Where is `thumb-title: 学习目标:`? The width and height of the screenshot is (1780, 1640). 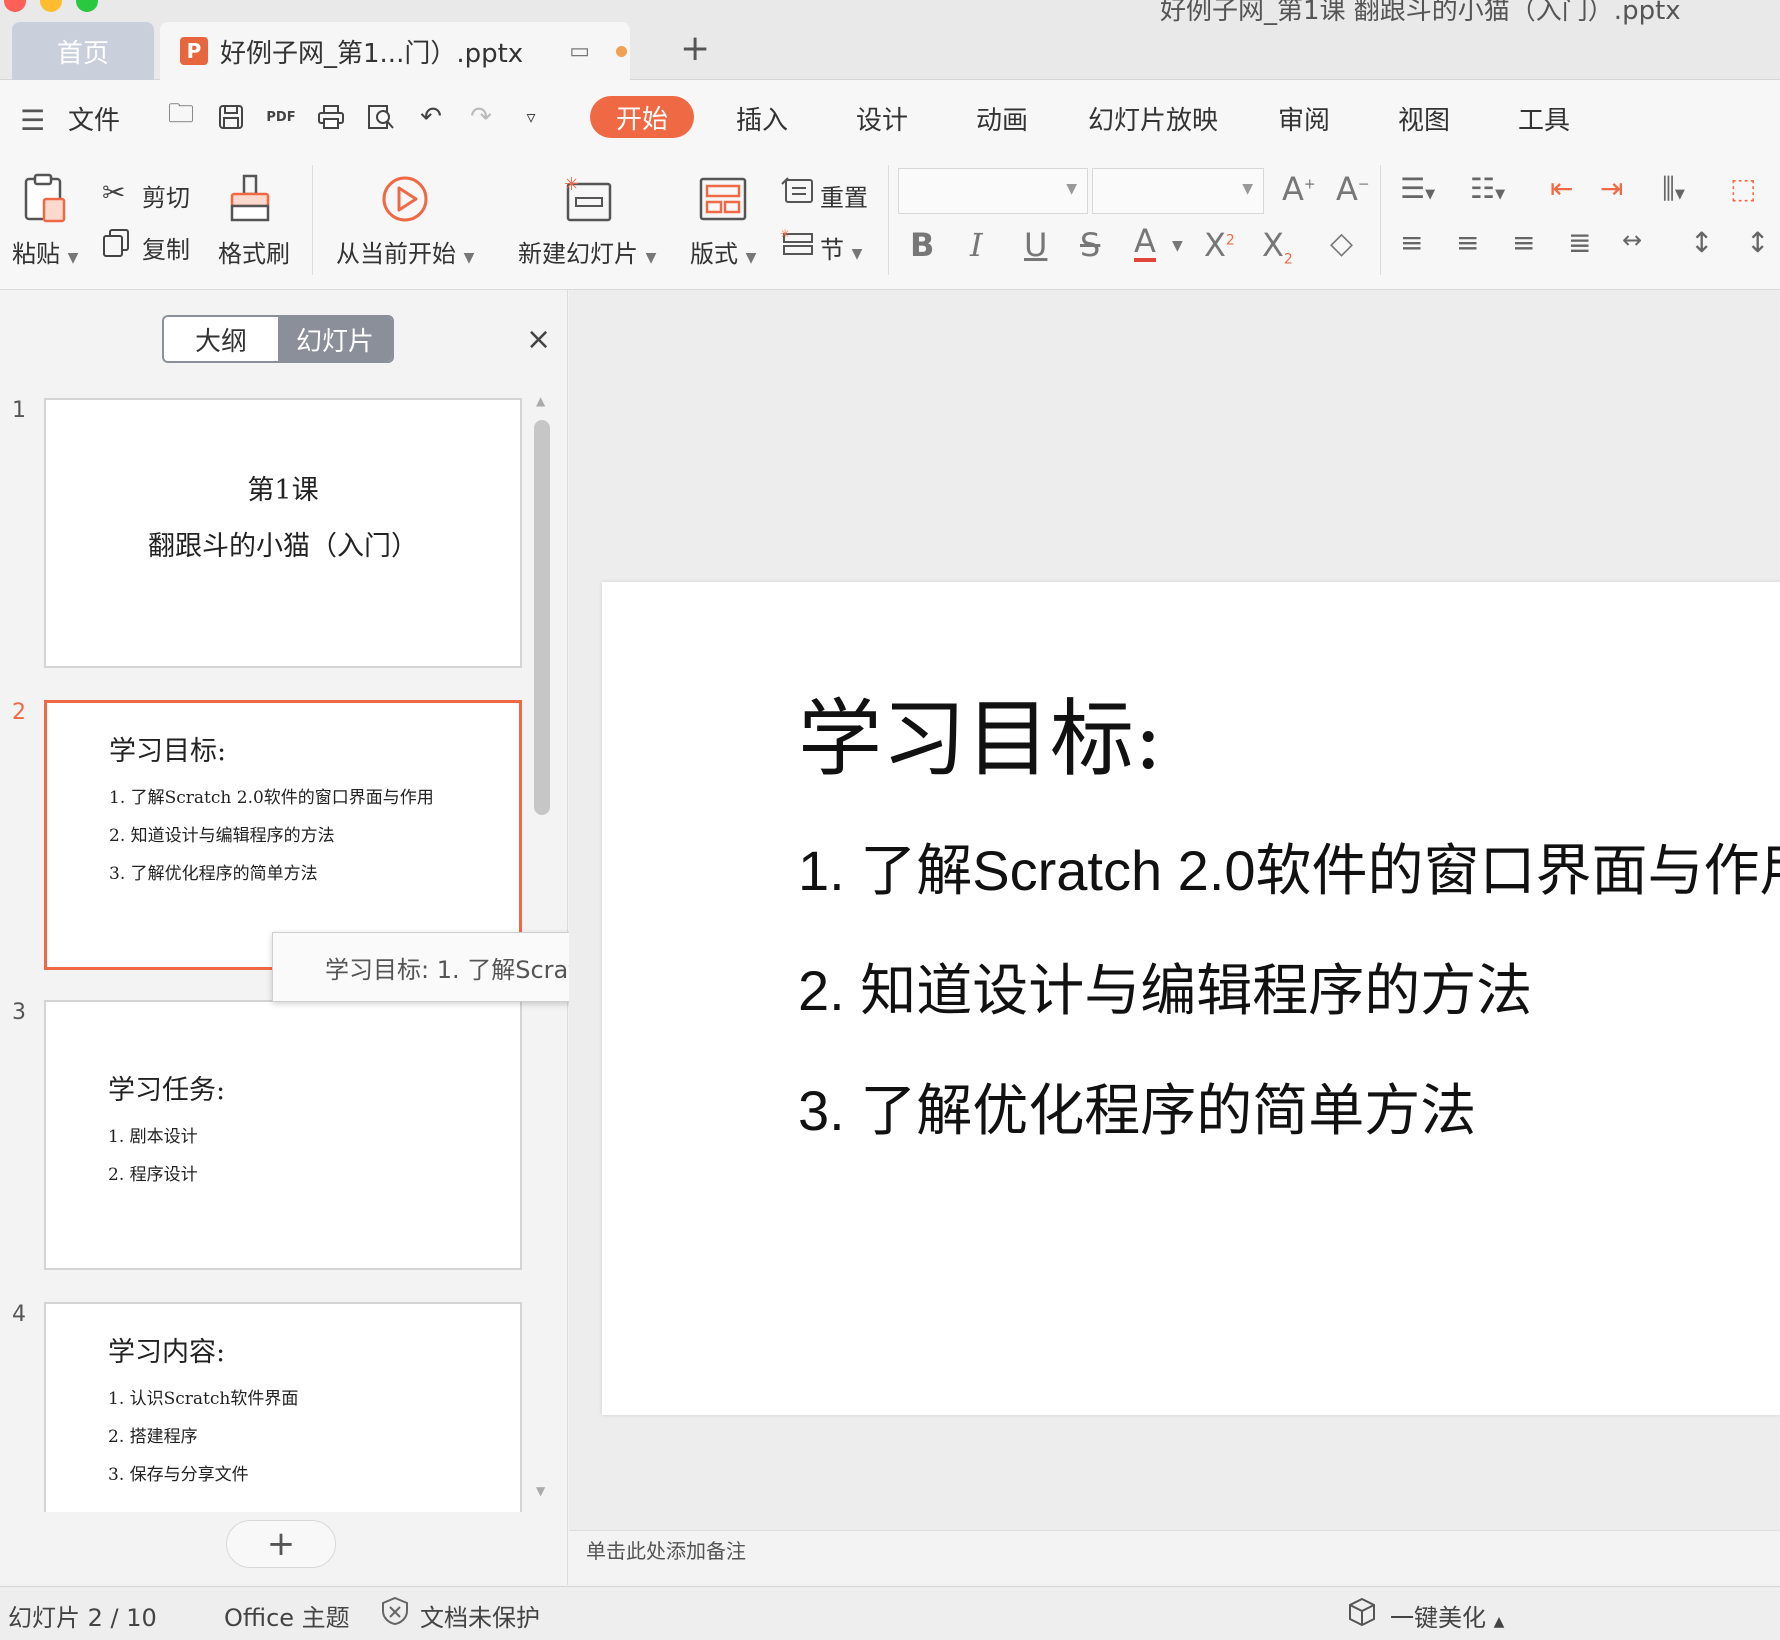
thumb-title: 学习目标: is located at coordinates (168, 751).